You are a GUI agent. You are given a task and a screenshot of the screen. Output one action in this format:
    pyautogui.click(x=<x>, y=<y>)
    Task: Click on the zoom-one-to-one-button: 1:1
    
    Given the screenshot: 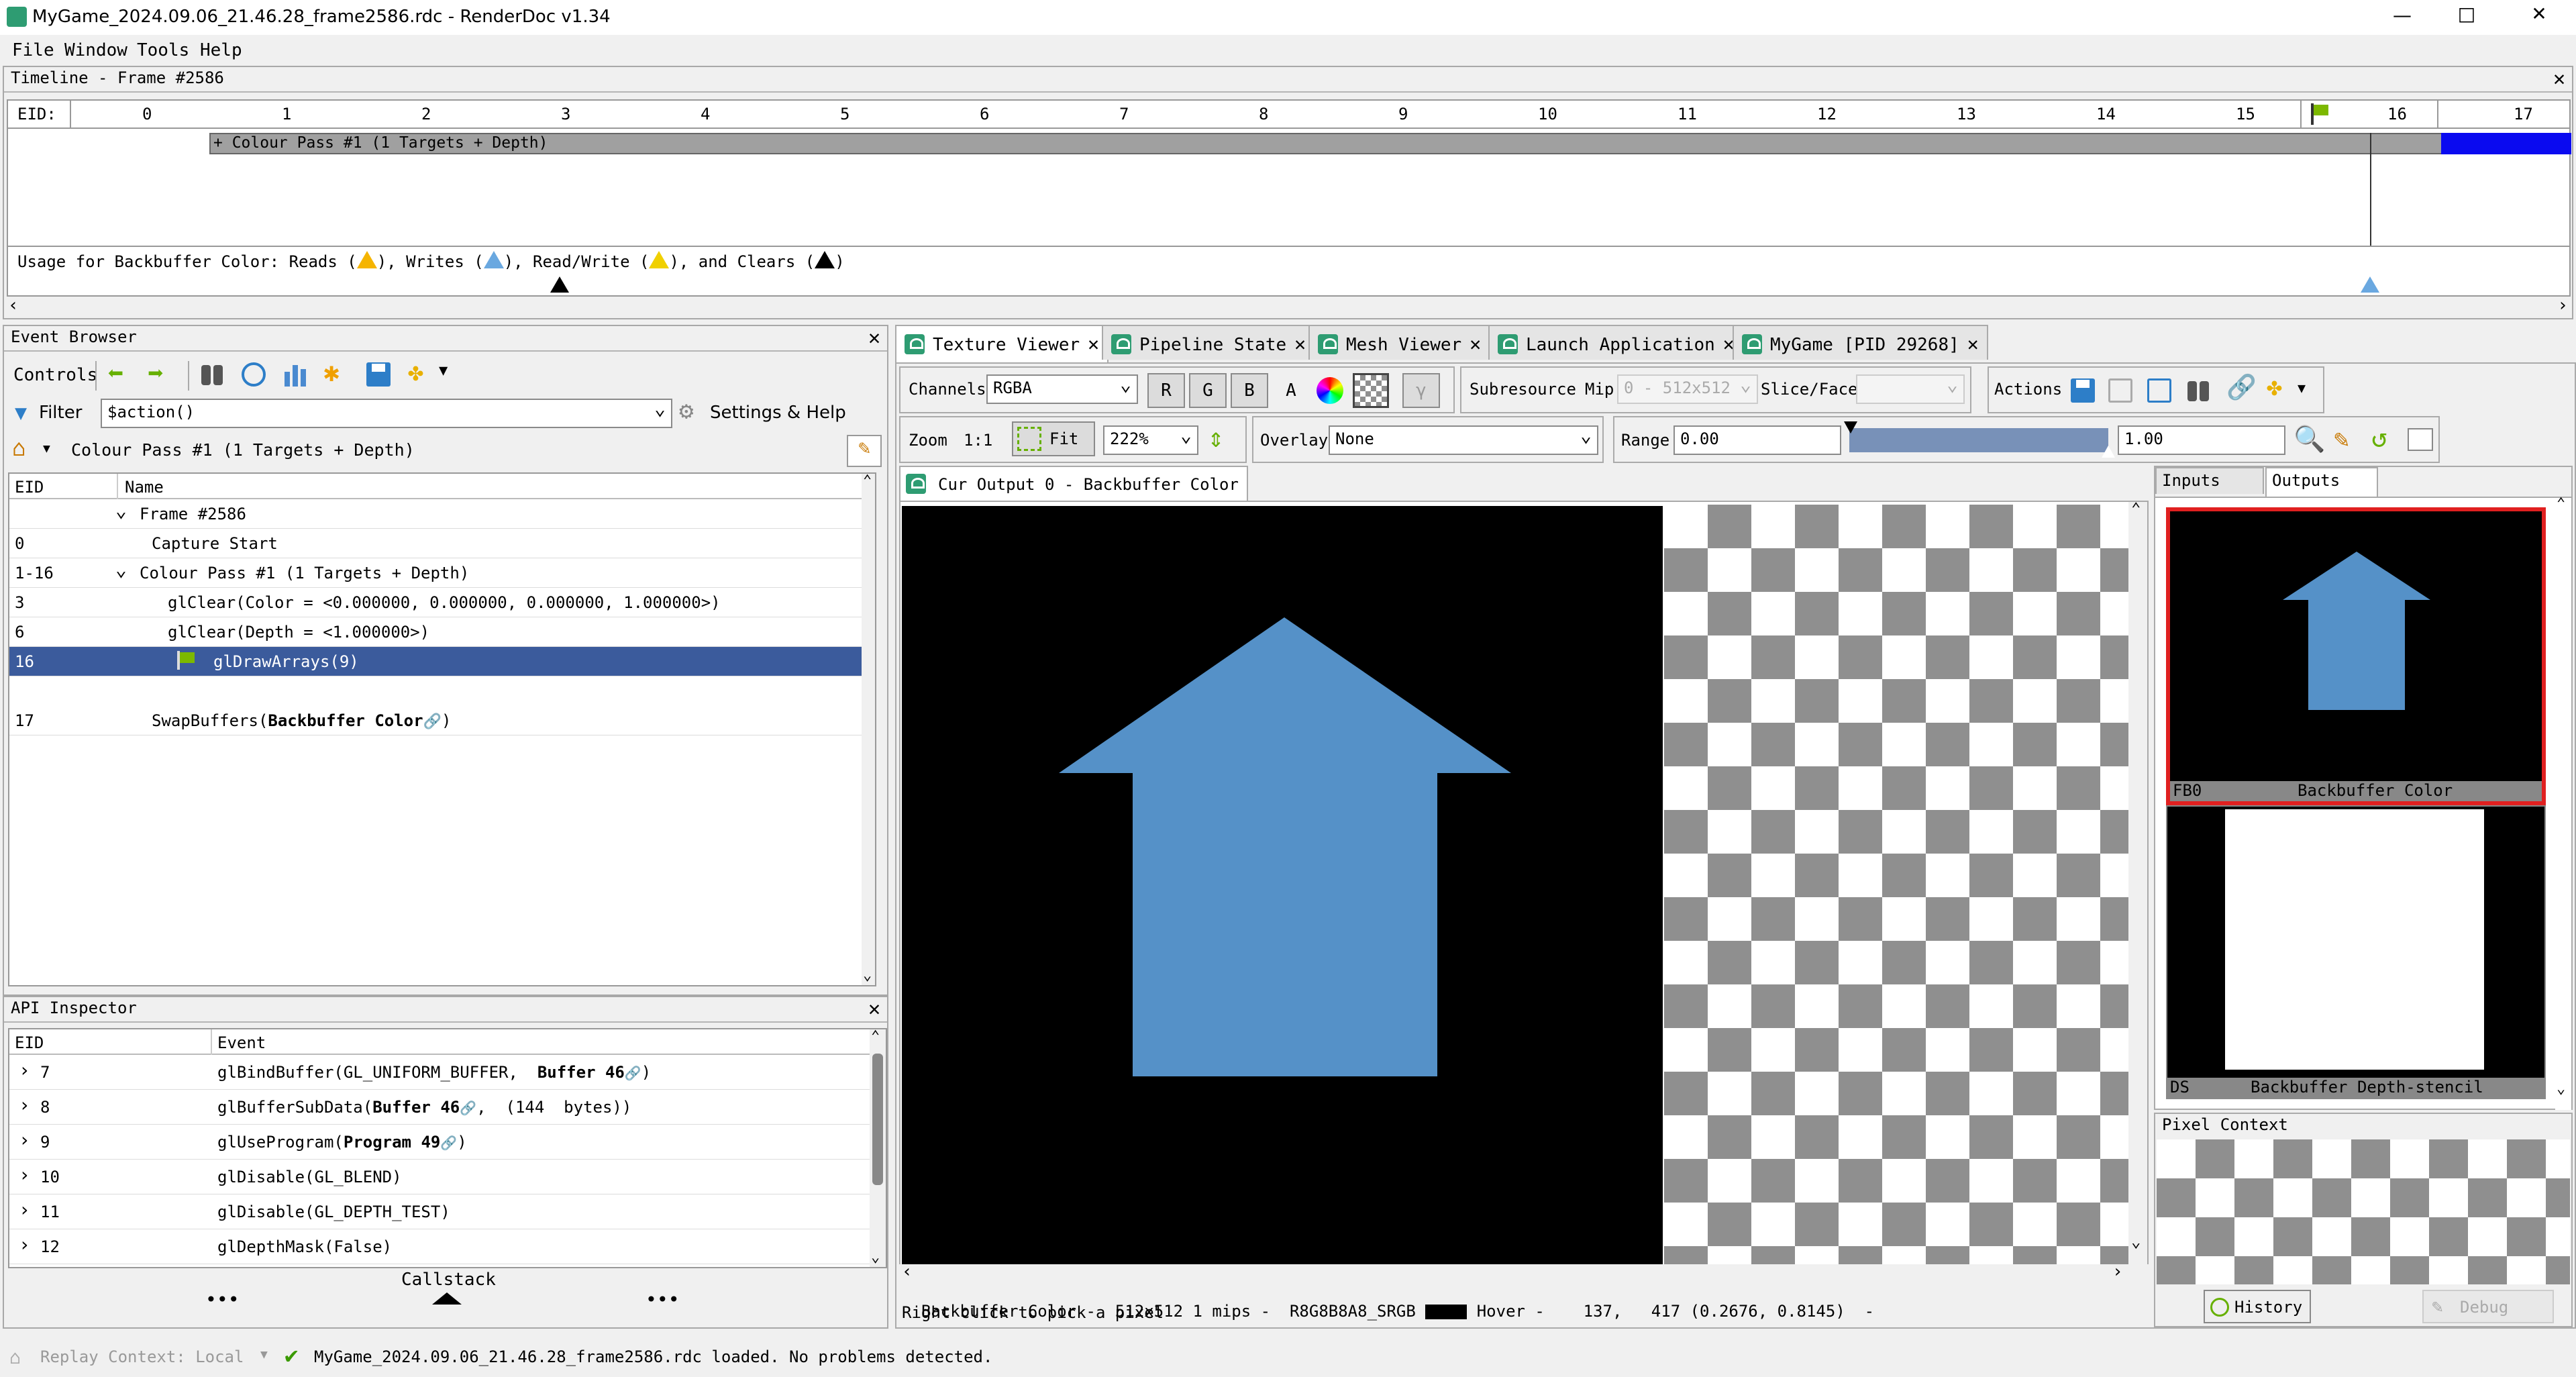 What is the action you would take?
    pyautogui.click(x=978, y=440)
    